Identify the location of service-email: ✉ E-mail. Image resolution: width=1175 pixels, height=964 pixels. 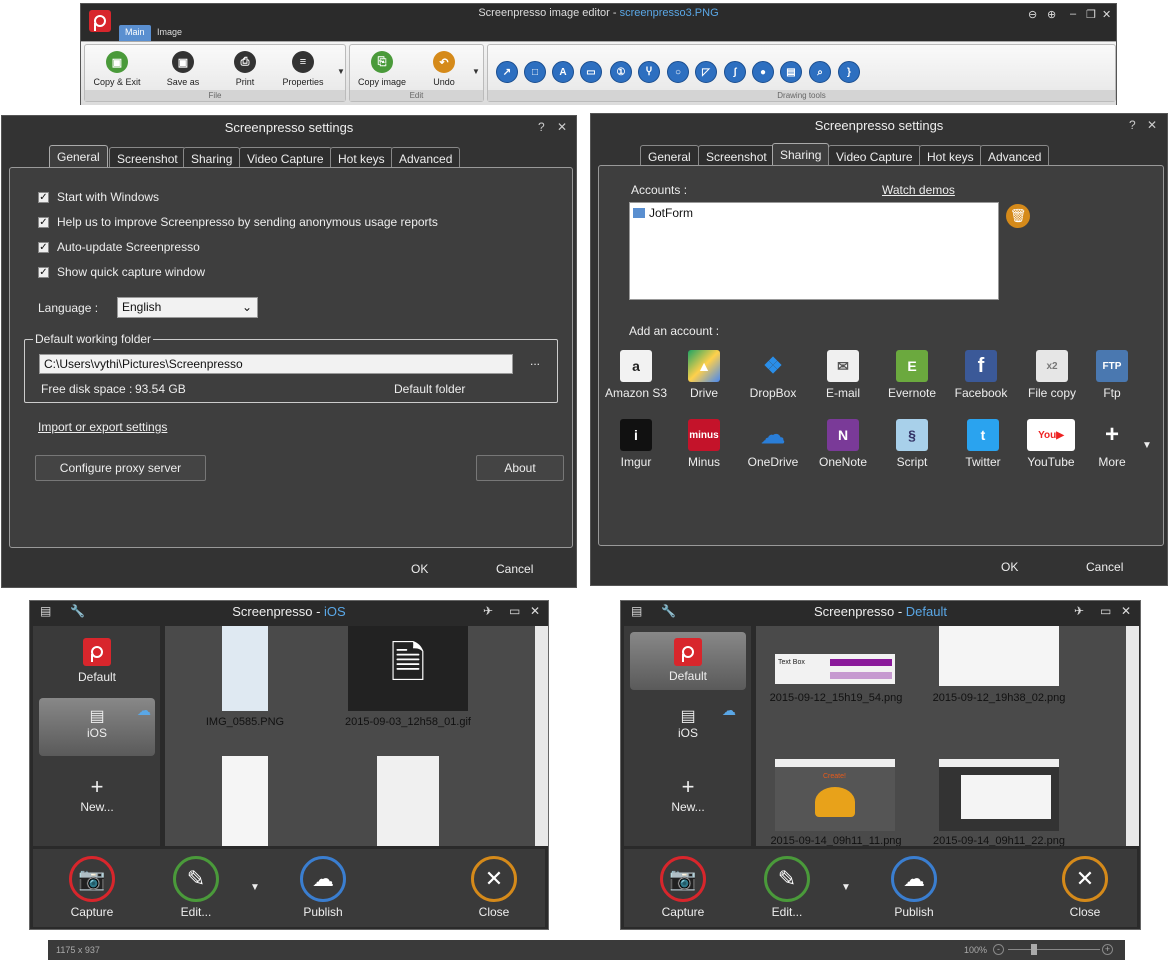
(843, 375).